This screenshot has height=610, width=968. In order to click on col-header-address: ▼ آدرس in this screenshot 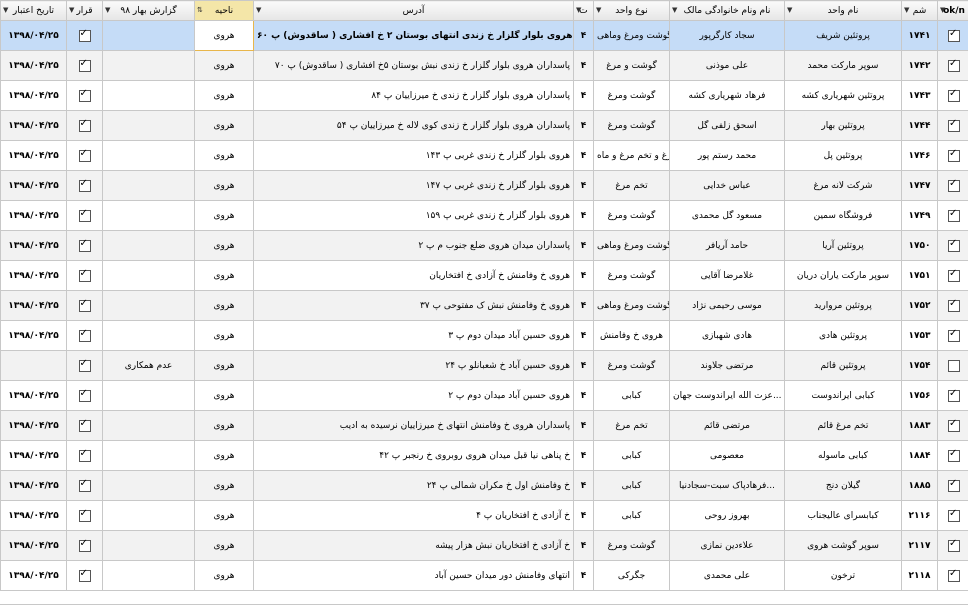, I will do `click(413, 10)`.